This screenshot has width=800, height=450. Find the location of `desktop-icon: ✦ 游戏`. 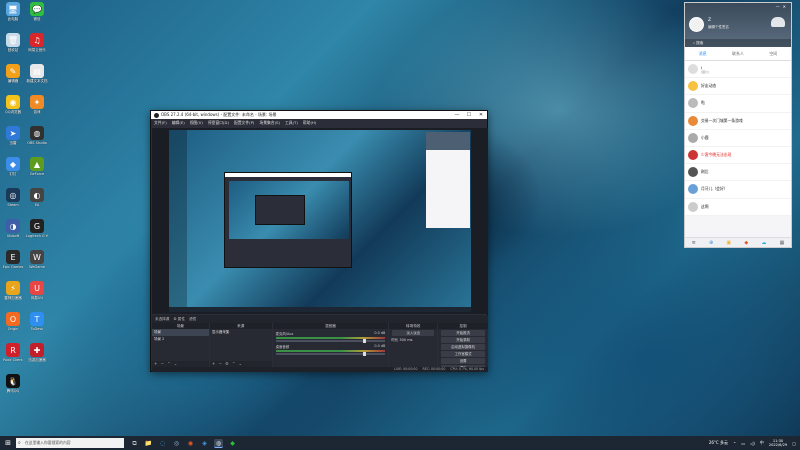

desktop-icon: ✦ 游戏 is located at coordinates (37, 104).